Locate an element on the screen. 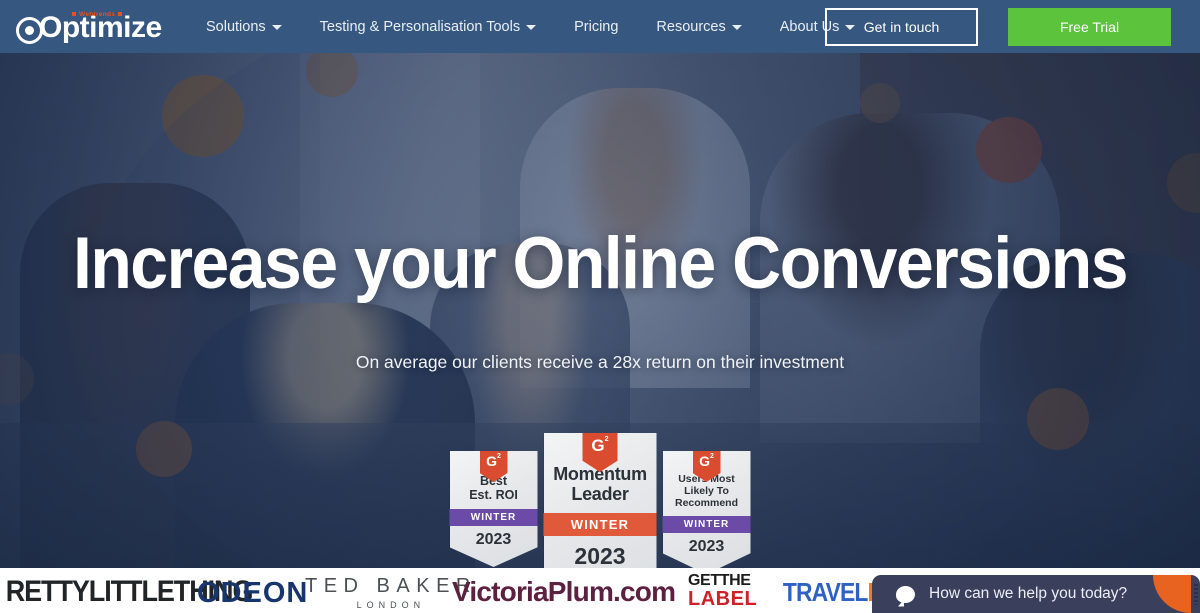 The image size is (1200, 613). g2-badge-momentum-leader: G2 Momentum Leader WINTER 2023 is located at coordinates (600, 500).